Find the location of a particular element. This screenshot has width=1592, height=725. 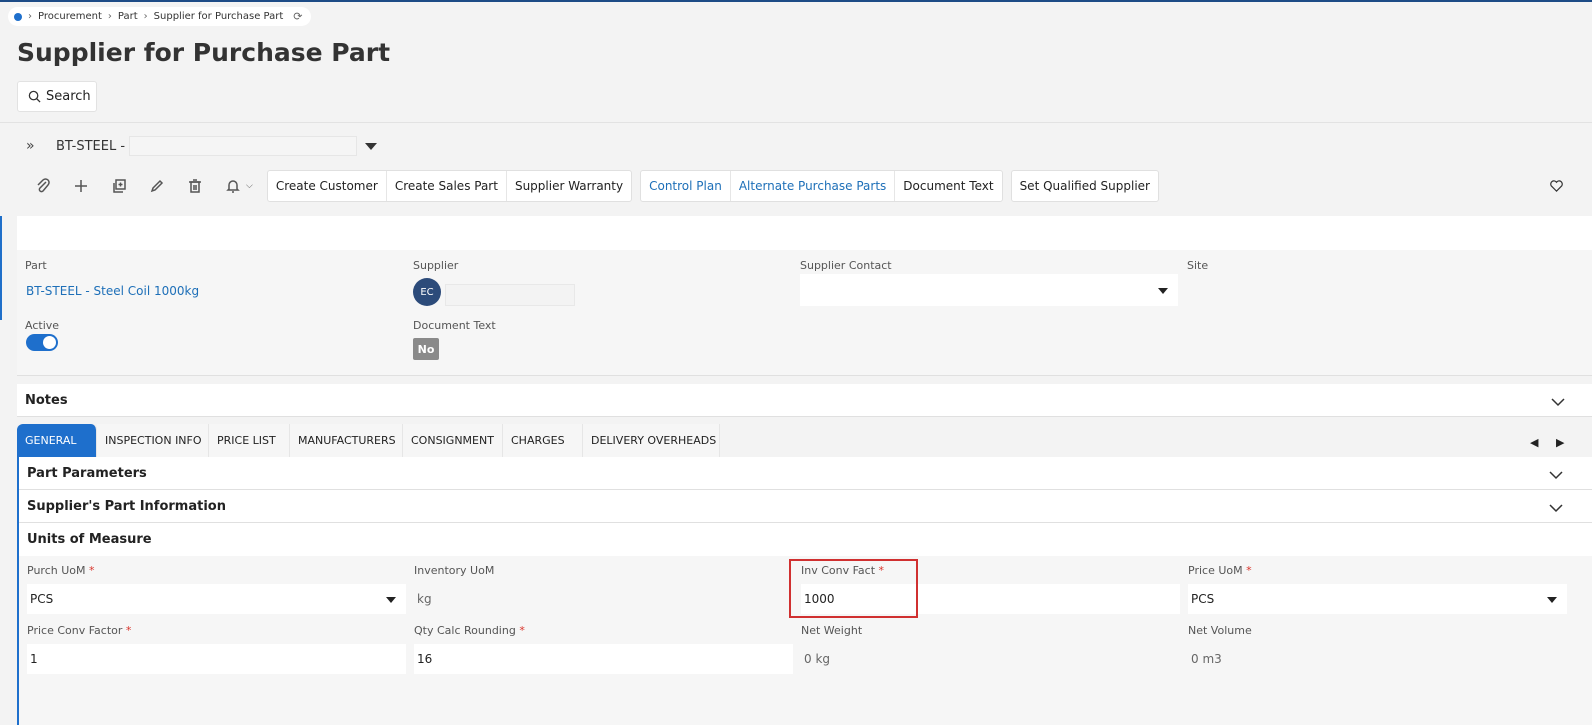

site-label: Site is located at coordinates (1198, 265).